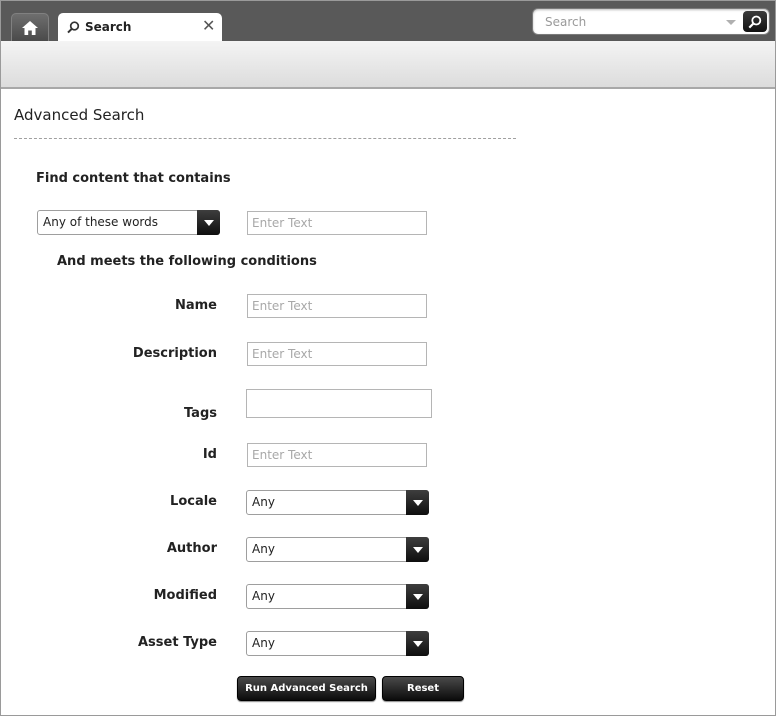 The image size is (776, 716). I want to click on global-search-button, so click(755, 21).